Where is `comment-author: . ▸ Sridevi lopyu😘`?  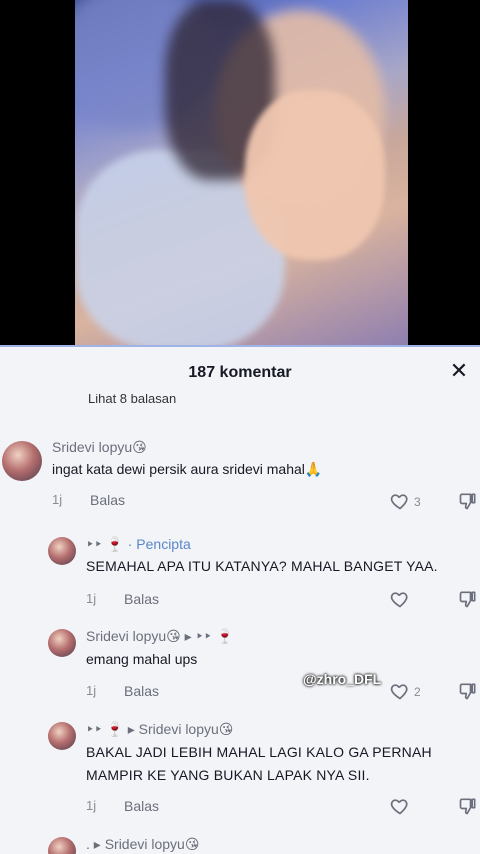 comment-author: . ▸ Sridevi lopyu😘 is located at coordinates (142, 844).